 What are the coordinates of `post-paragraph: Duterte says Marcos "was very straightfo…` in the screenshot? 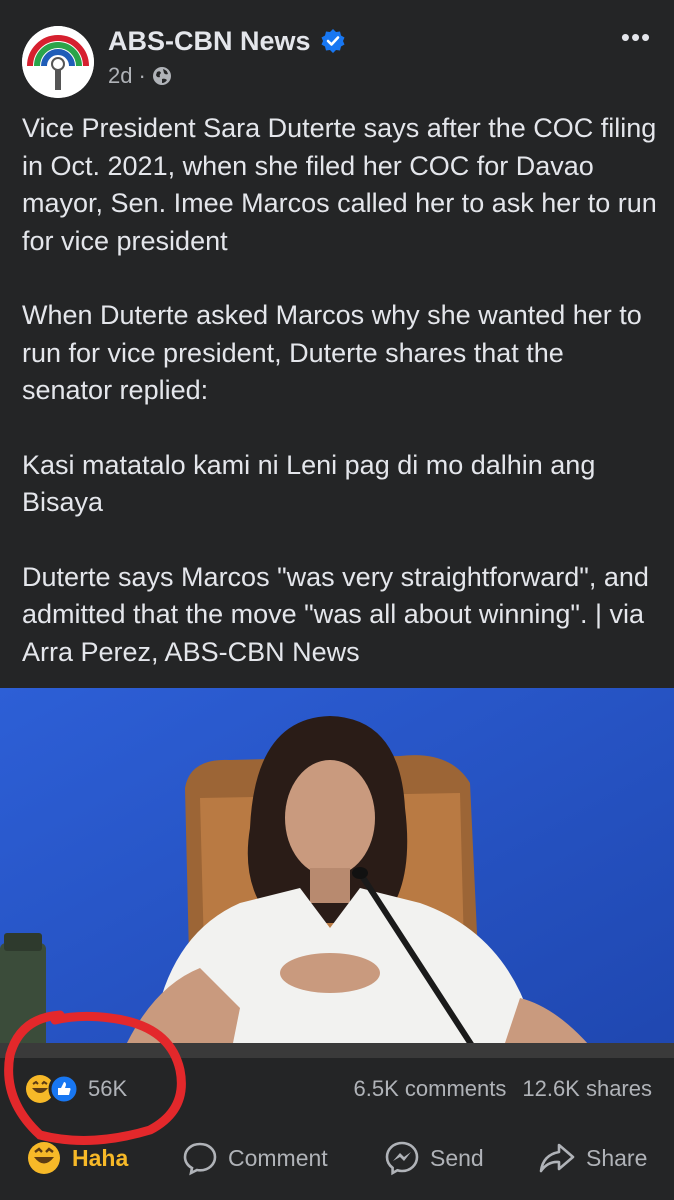 It's located at (335, 614).